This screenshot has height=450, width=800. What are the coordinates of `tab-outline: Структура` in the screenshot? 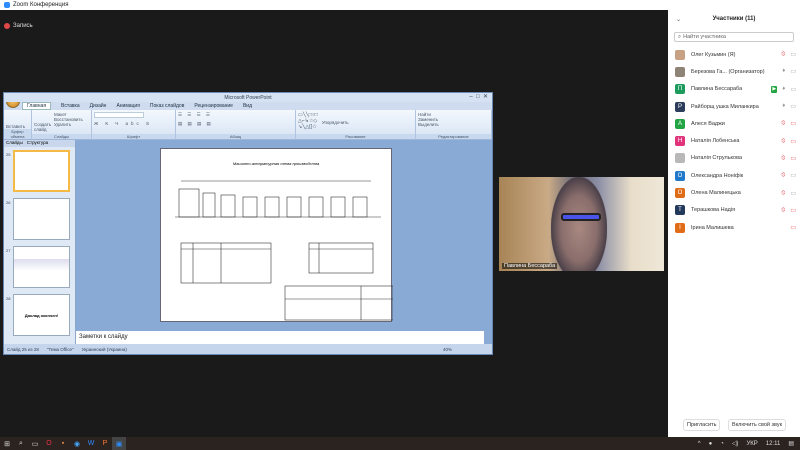 It's located at (37, 143).